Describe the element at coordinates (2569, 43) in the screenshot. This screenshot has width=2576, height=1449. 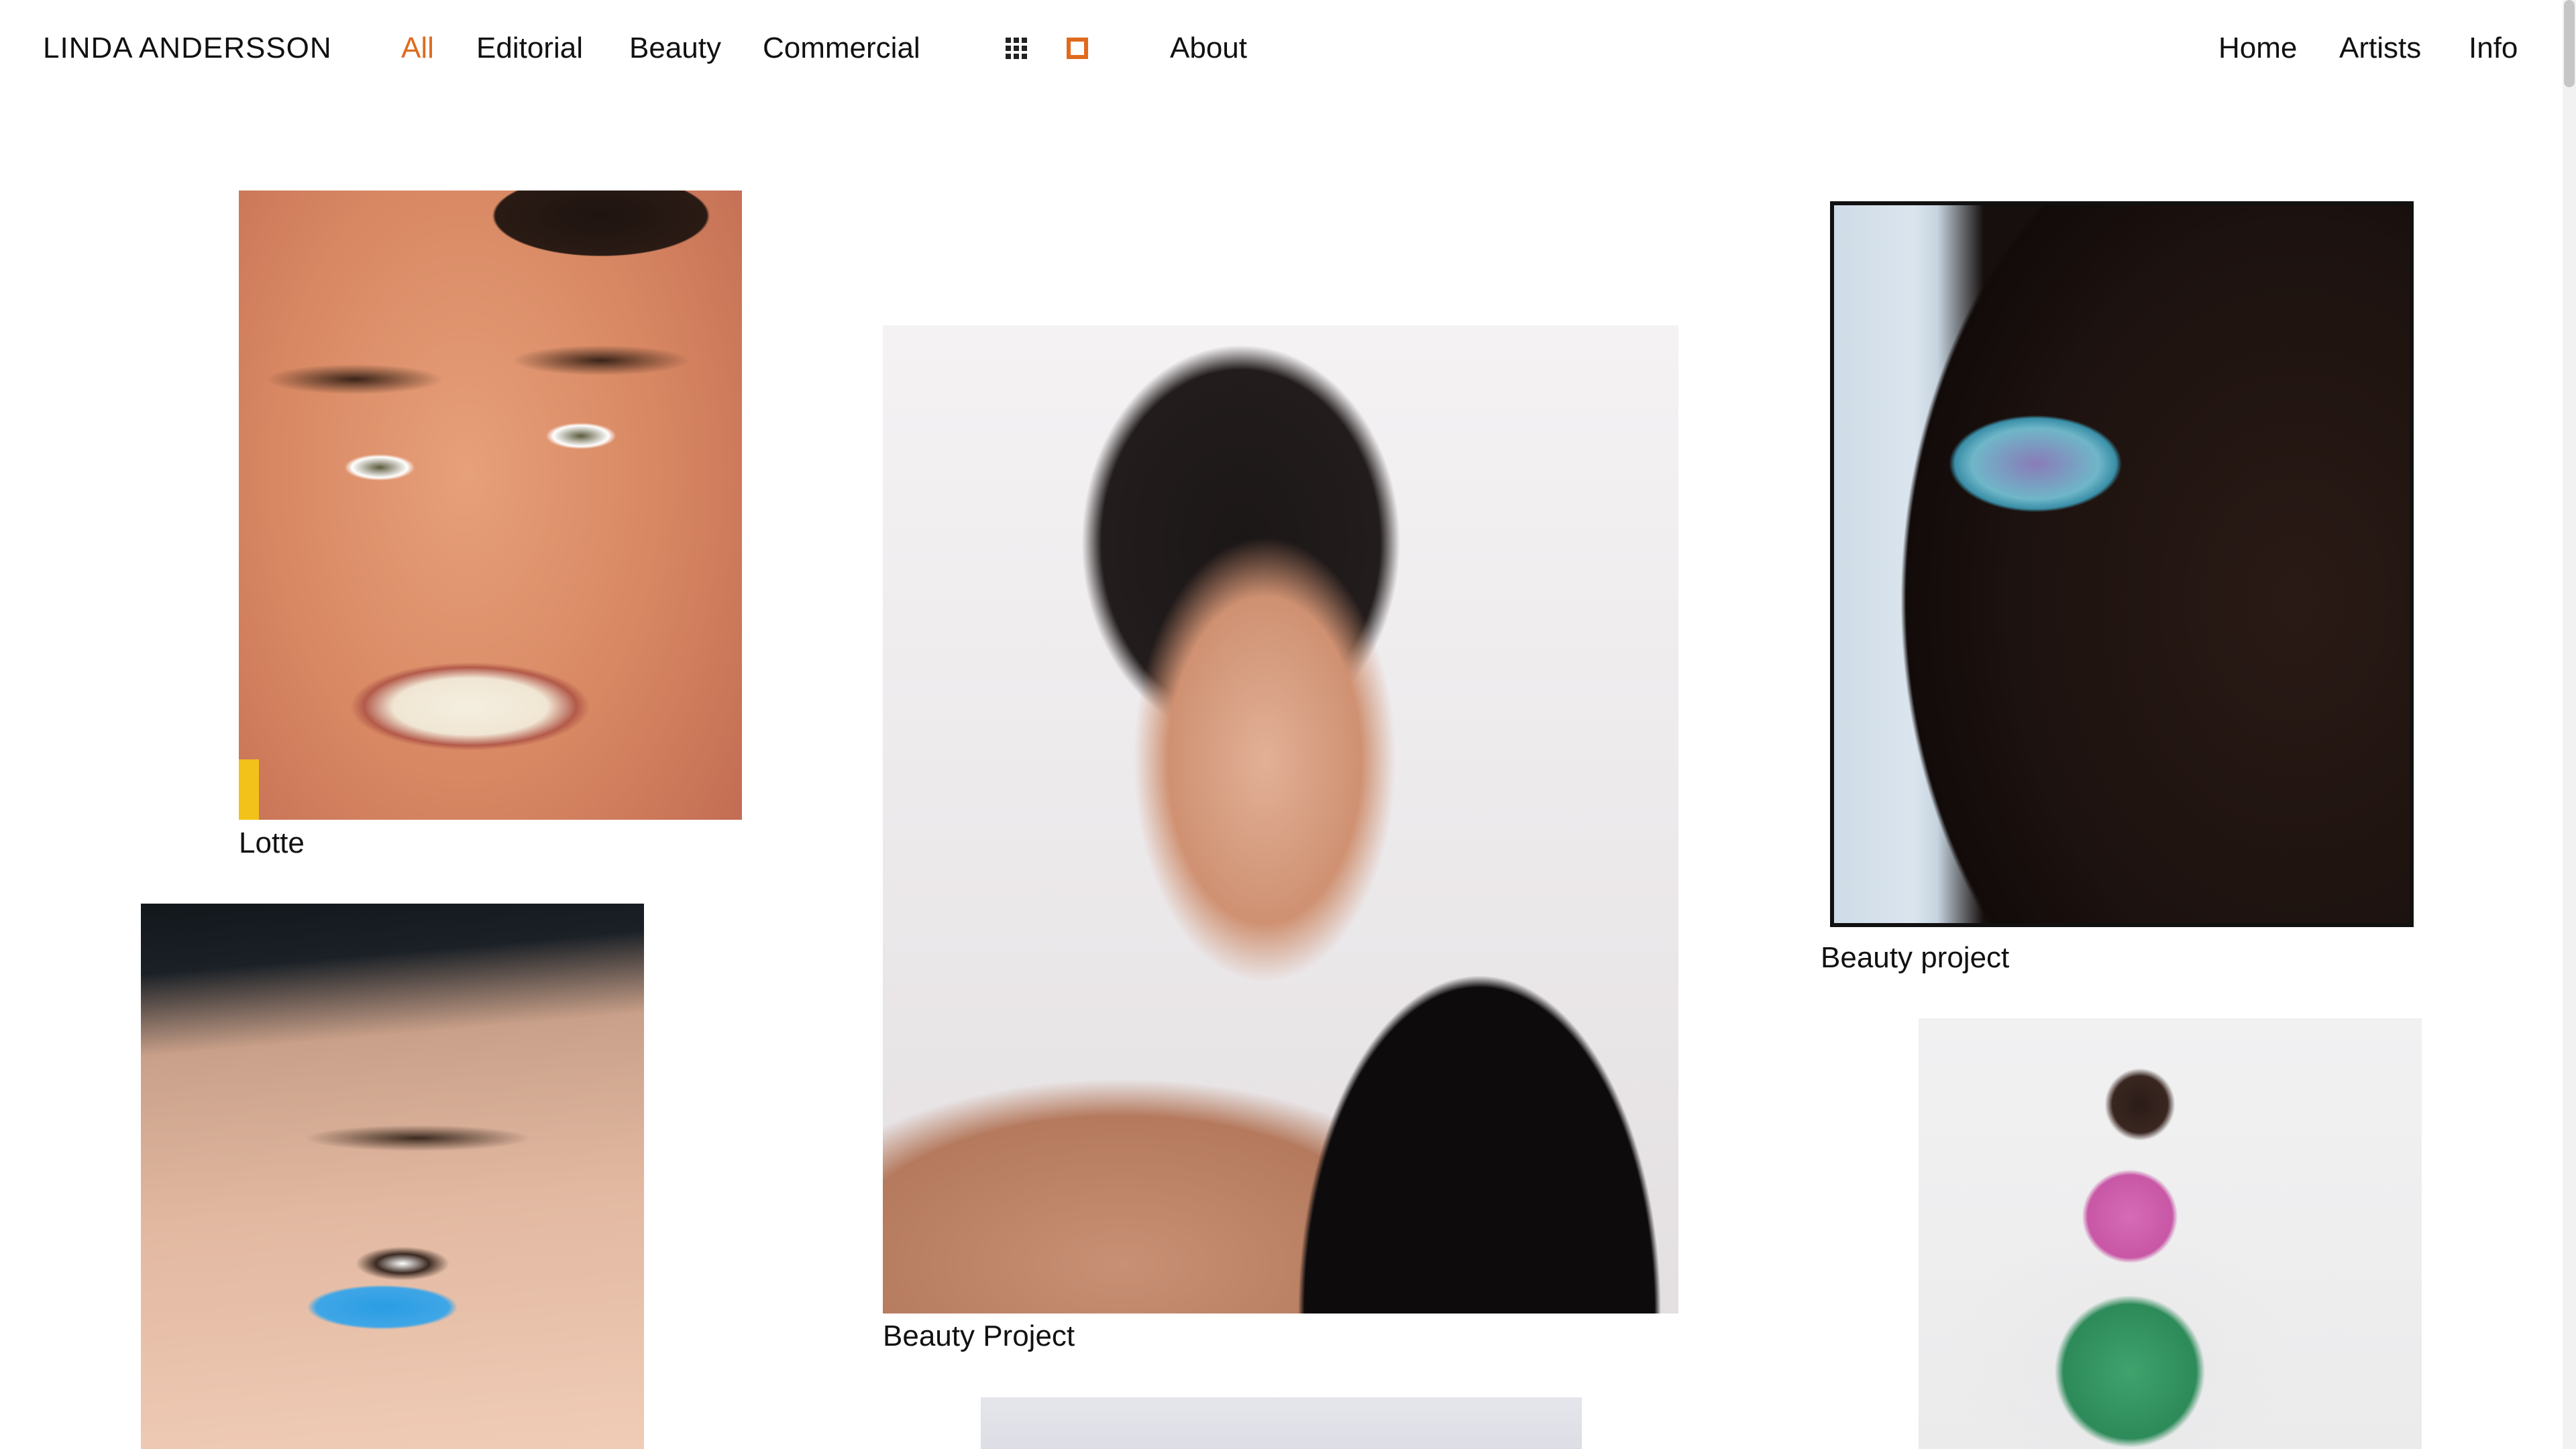
I see `page-scrollbar-thumb` at that location.